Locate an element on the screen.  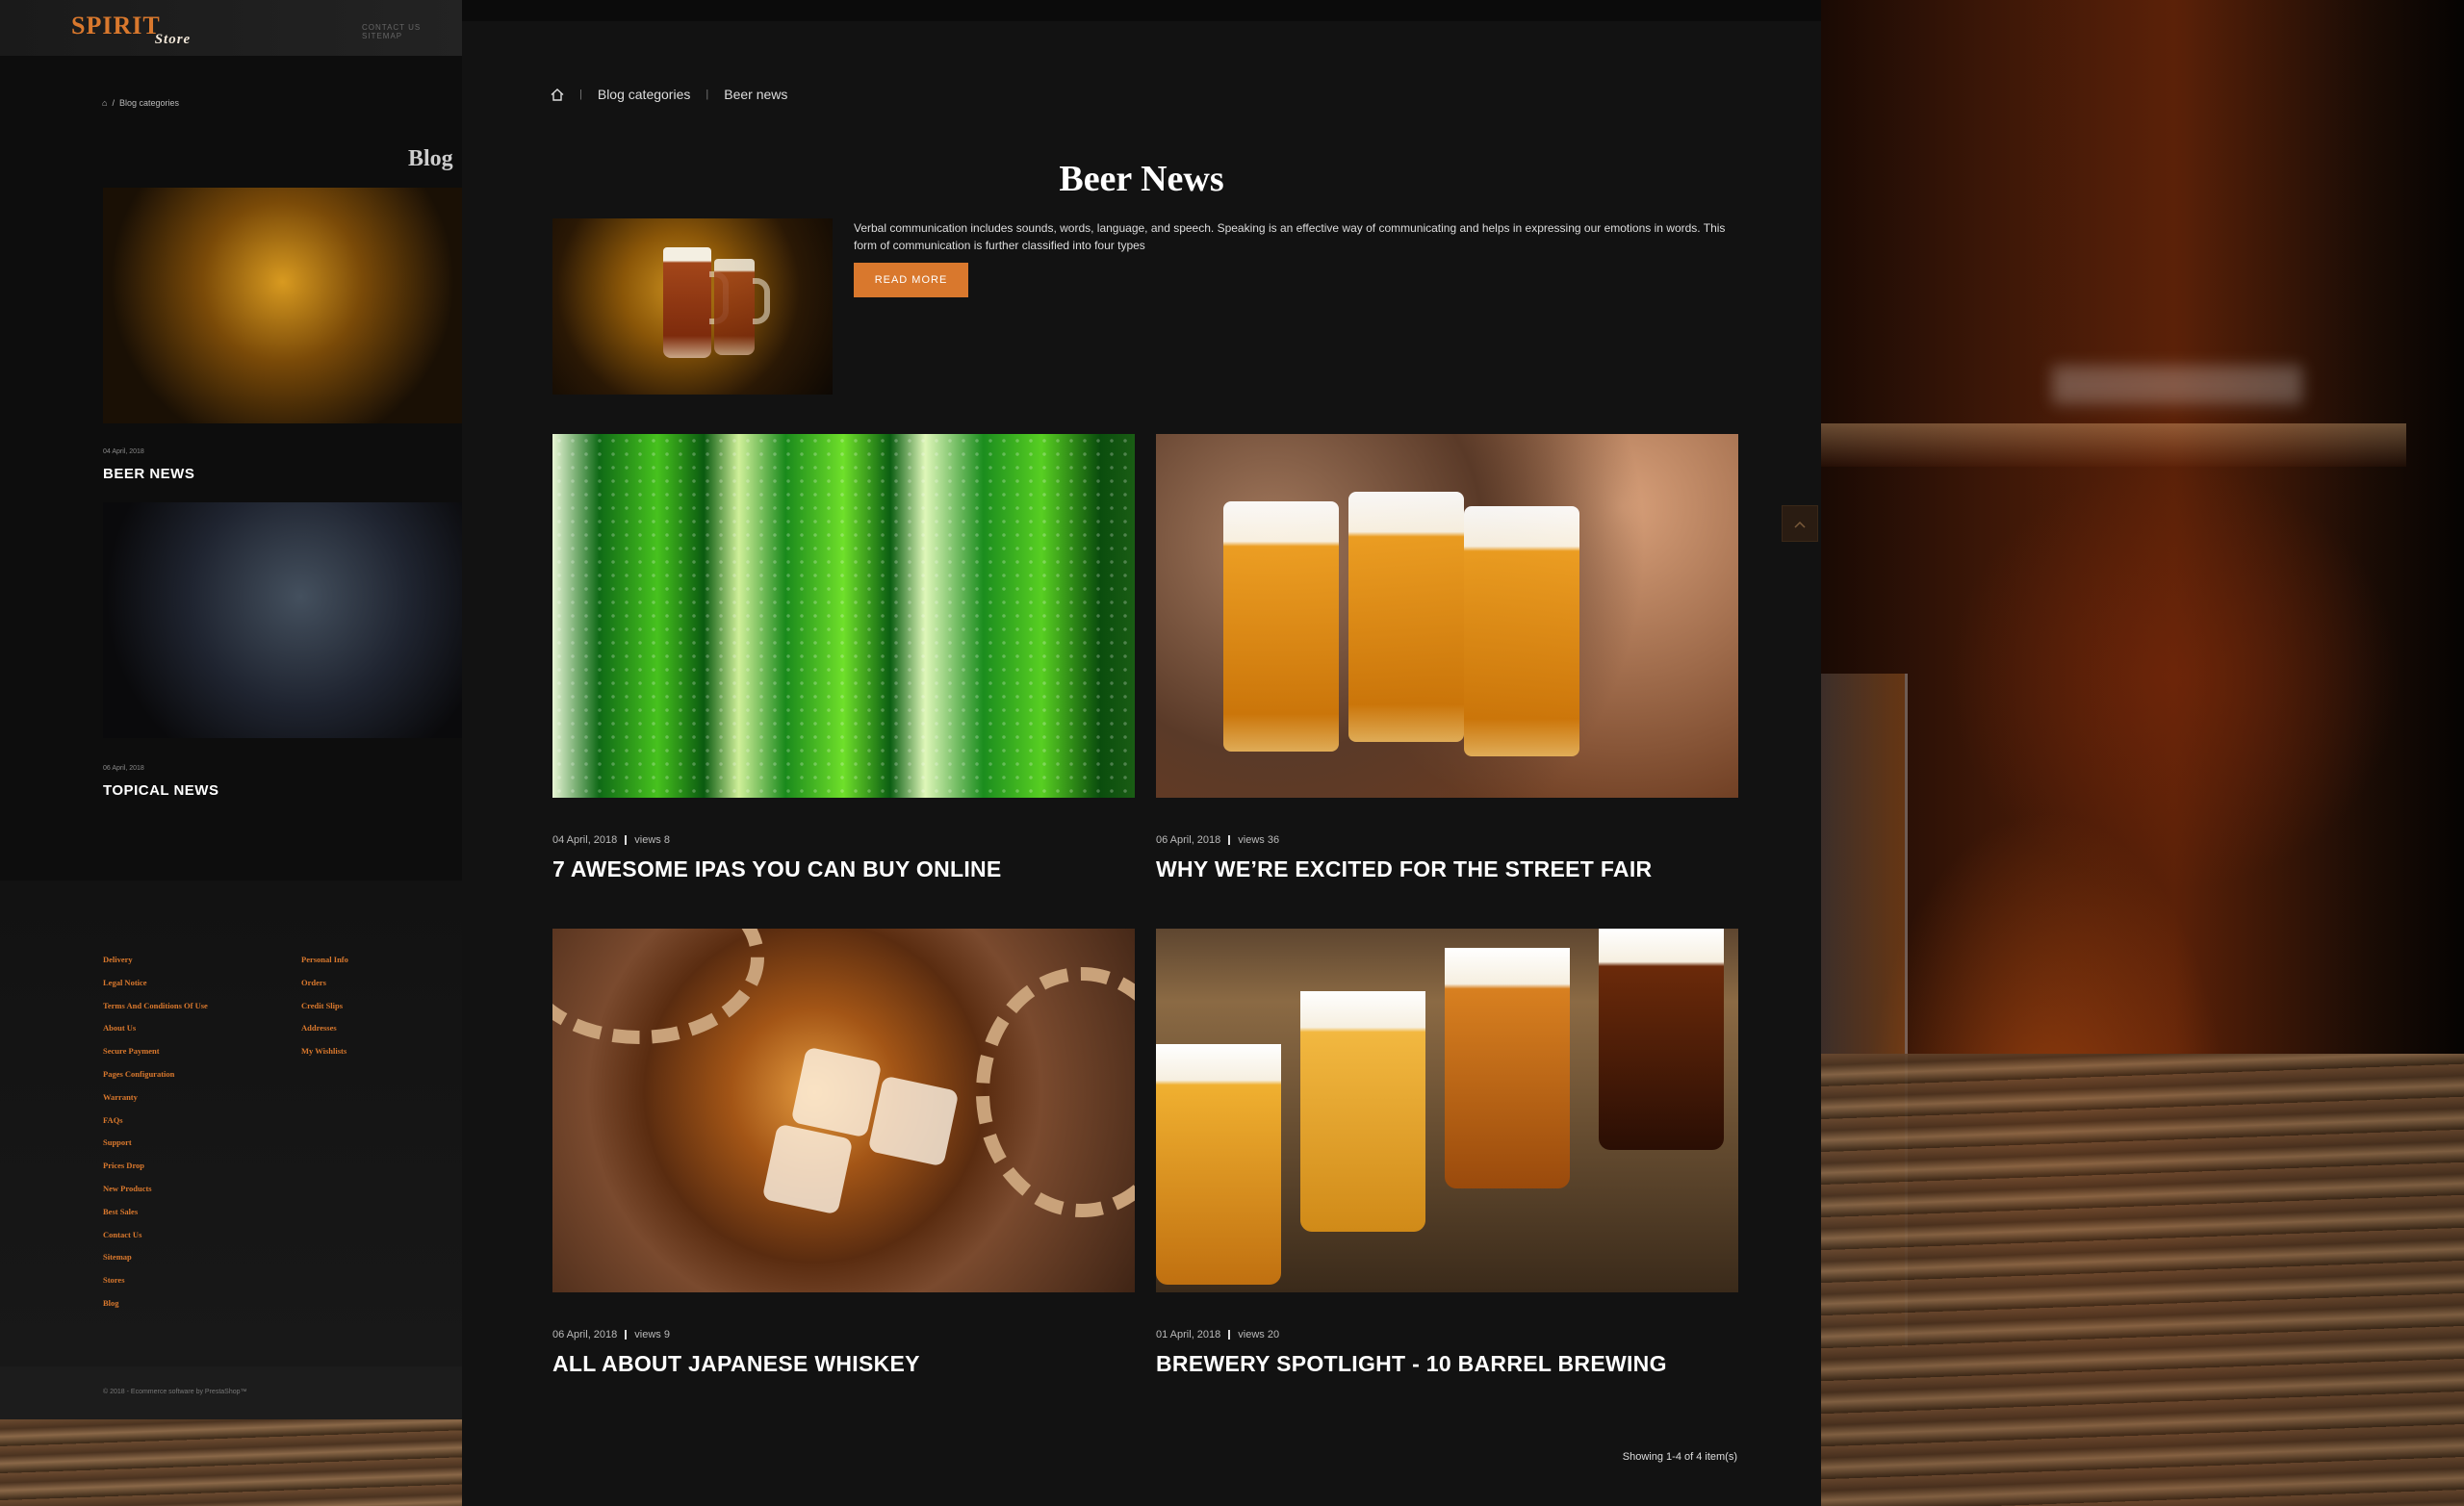
post-title: BREWERY SPOTLIGHT - 10 BARREL BREWING is located at coordinates (1411, 1364).